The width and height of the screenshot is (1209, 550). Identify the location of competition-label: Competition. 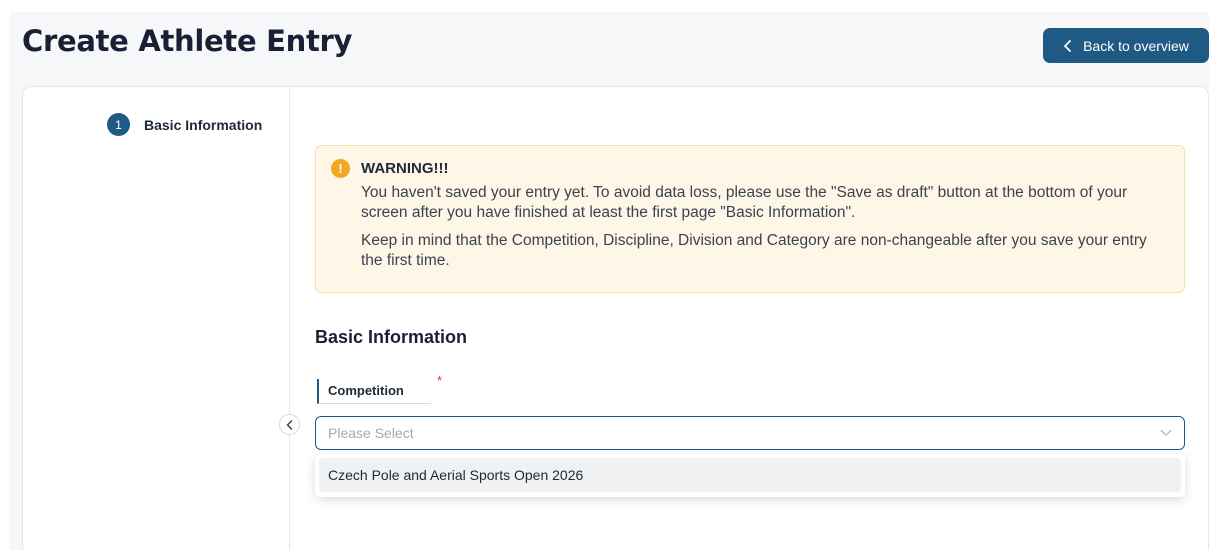
(374, 391).